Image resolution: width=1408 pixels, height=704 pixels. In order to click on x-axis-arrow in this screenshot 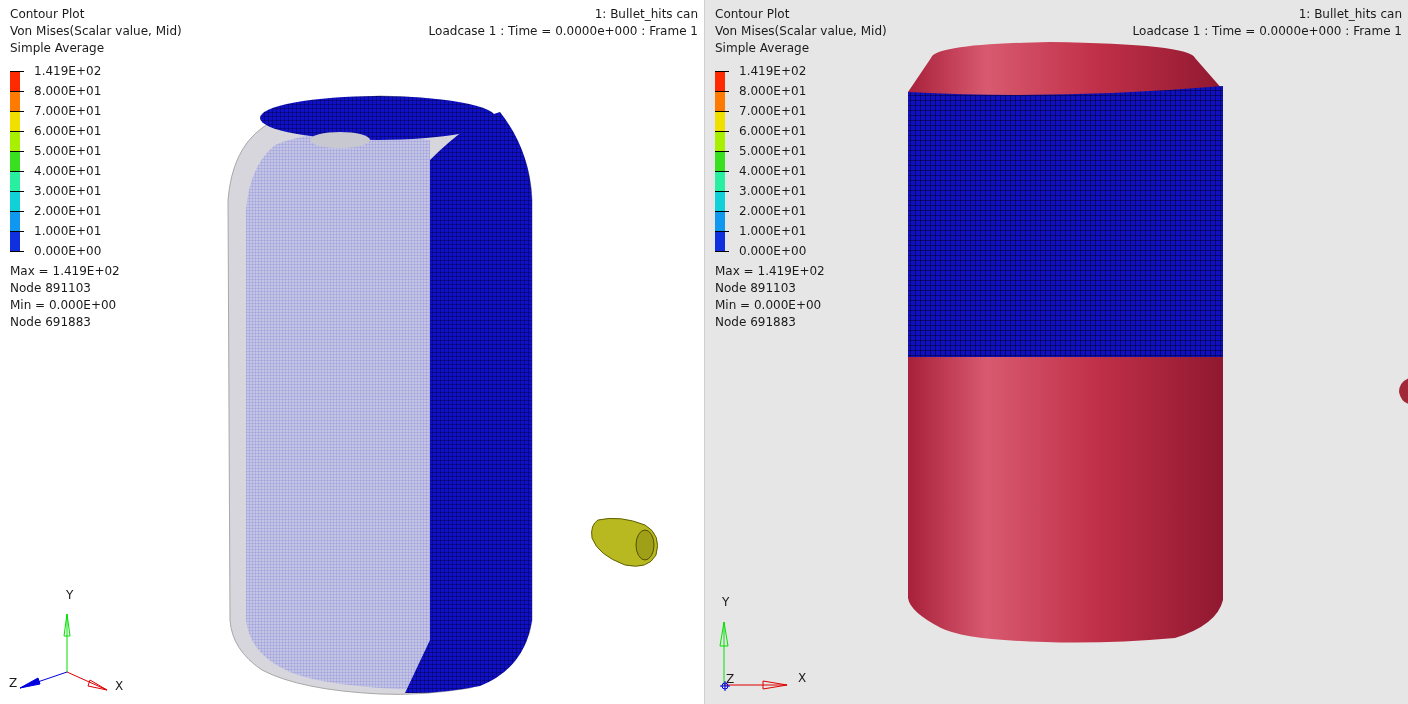, I will do `click(87, 681)`.